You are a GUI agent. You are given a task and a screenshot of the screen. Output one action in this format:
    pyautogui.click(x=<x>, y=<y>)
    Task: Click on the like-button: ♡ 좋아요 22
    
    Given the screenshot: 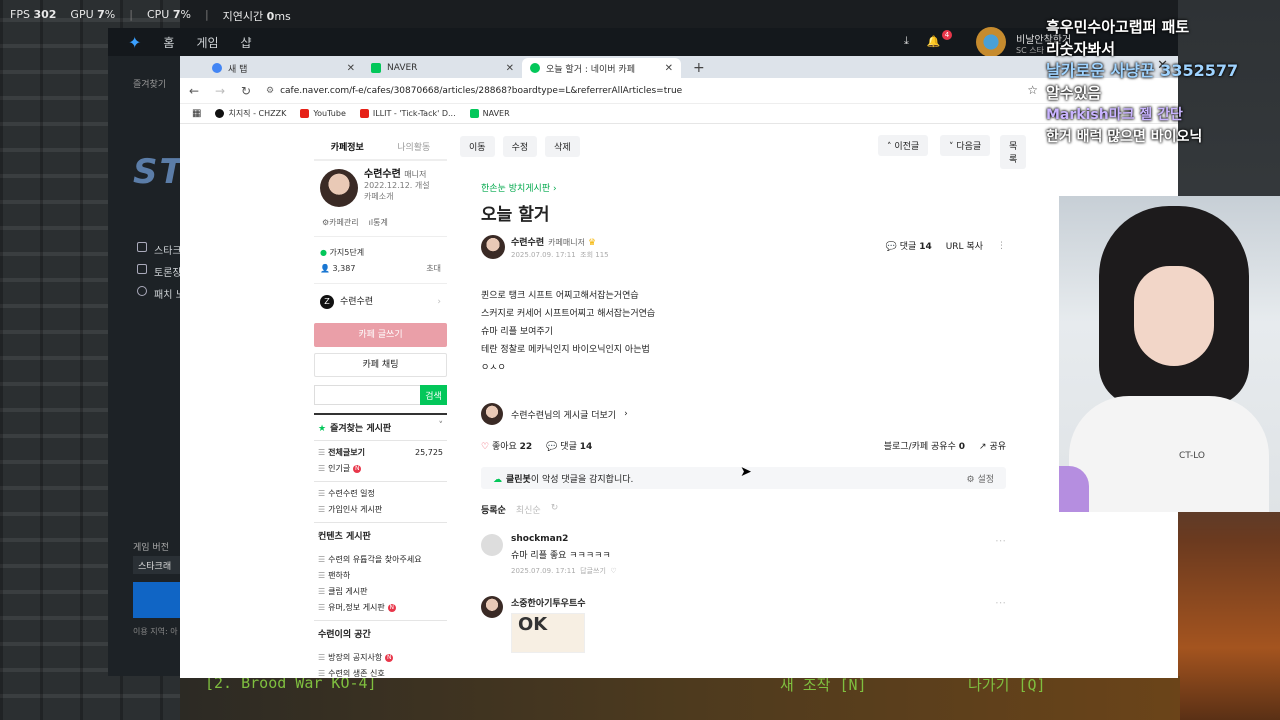 What is the action you would take?
    pyautogui.click(x=506, y=445)
    